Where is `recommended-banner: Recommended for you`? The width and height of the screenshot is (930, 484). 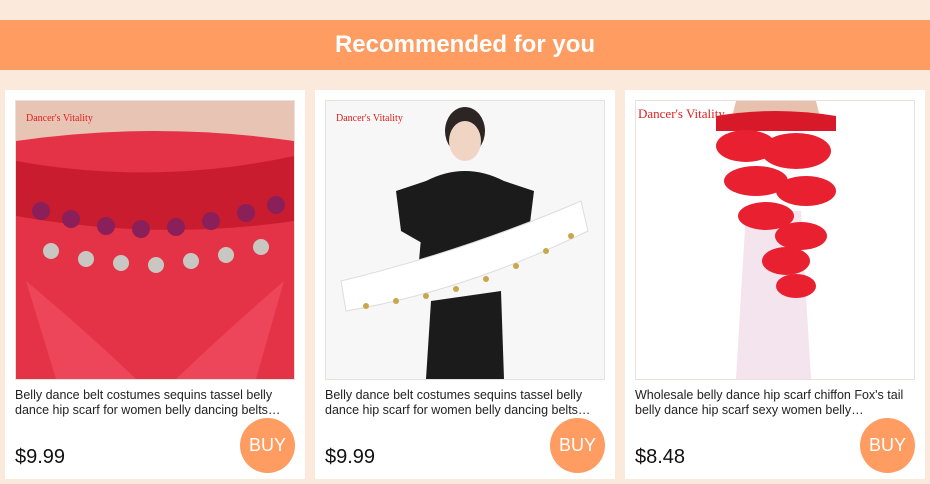
recommended-banner: Recommended for you is located at coordinates (465, 45).